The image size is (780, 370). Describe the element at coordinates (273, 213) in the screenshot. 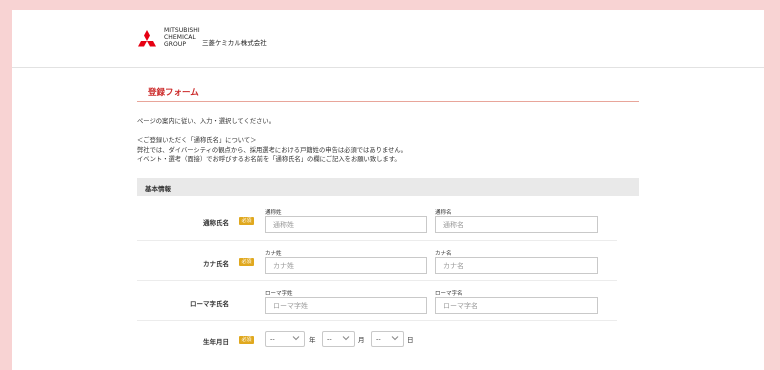

I see `common-last-name-label: 通称姓` at that location.